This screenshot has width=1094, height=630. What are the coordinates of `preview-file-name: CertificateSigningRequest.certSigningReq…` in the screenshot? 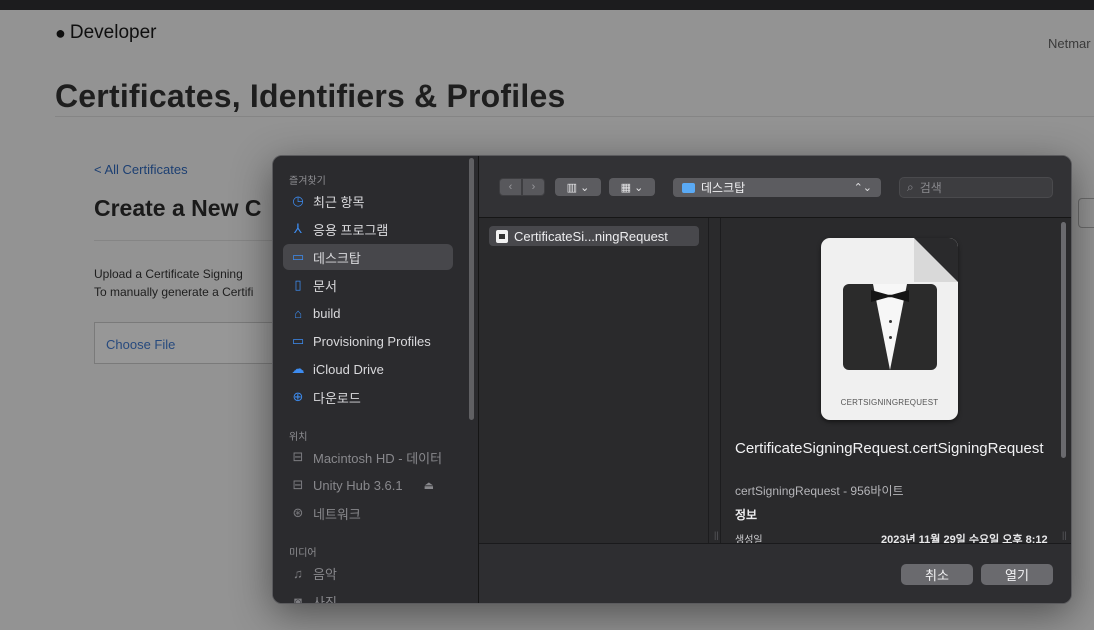 It's located at (889, 448).